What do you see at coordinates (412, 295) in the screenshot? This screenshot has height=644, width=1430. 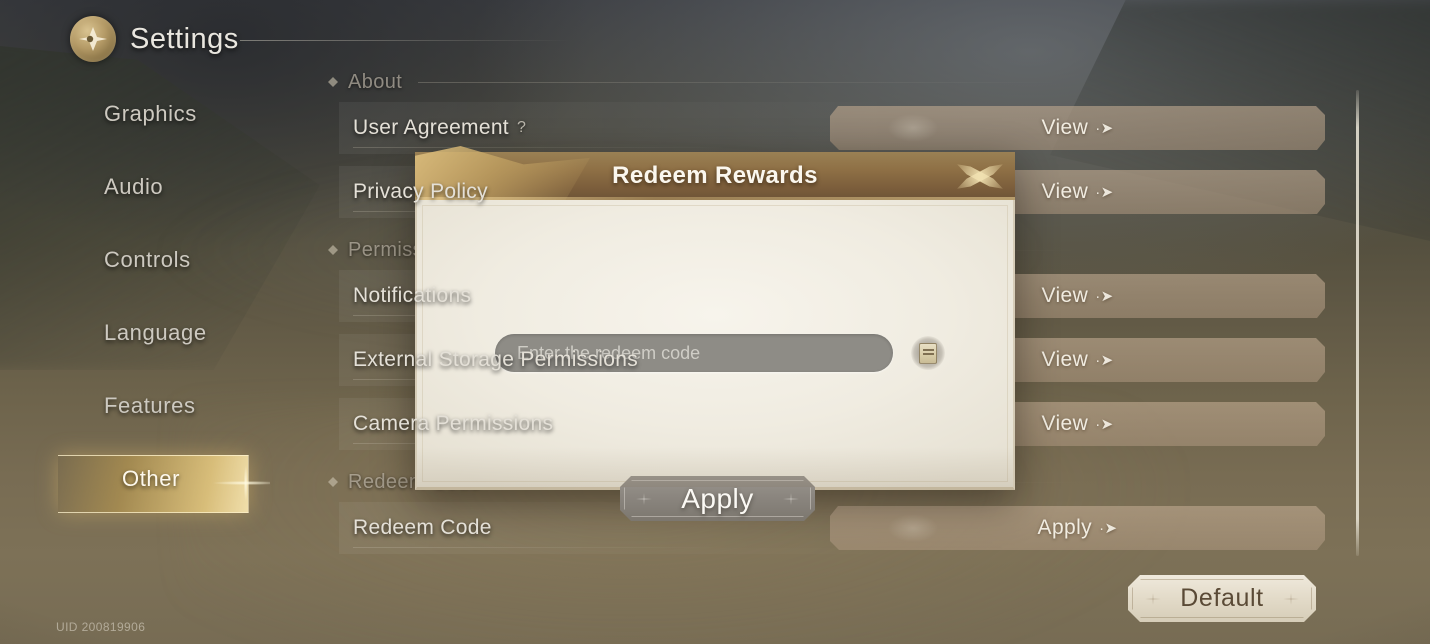 I see `row-label: Notifications` at bounding box center [412, 295].